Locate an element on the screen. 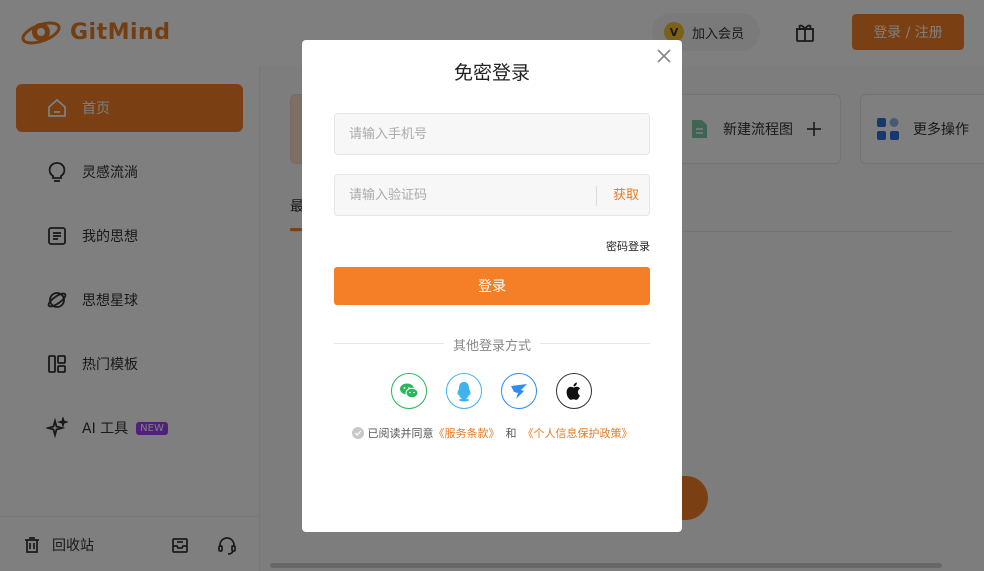  agree-checkbox is located at coordinates (357, 433).